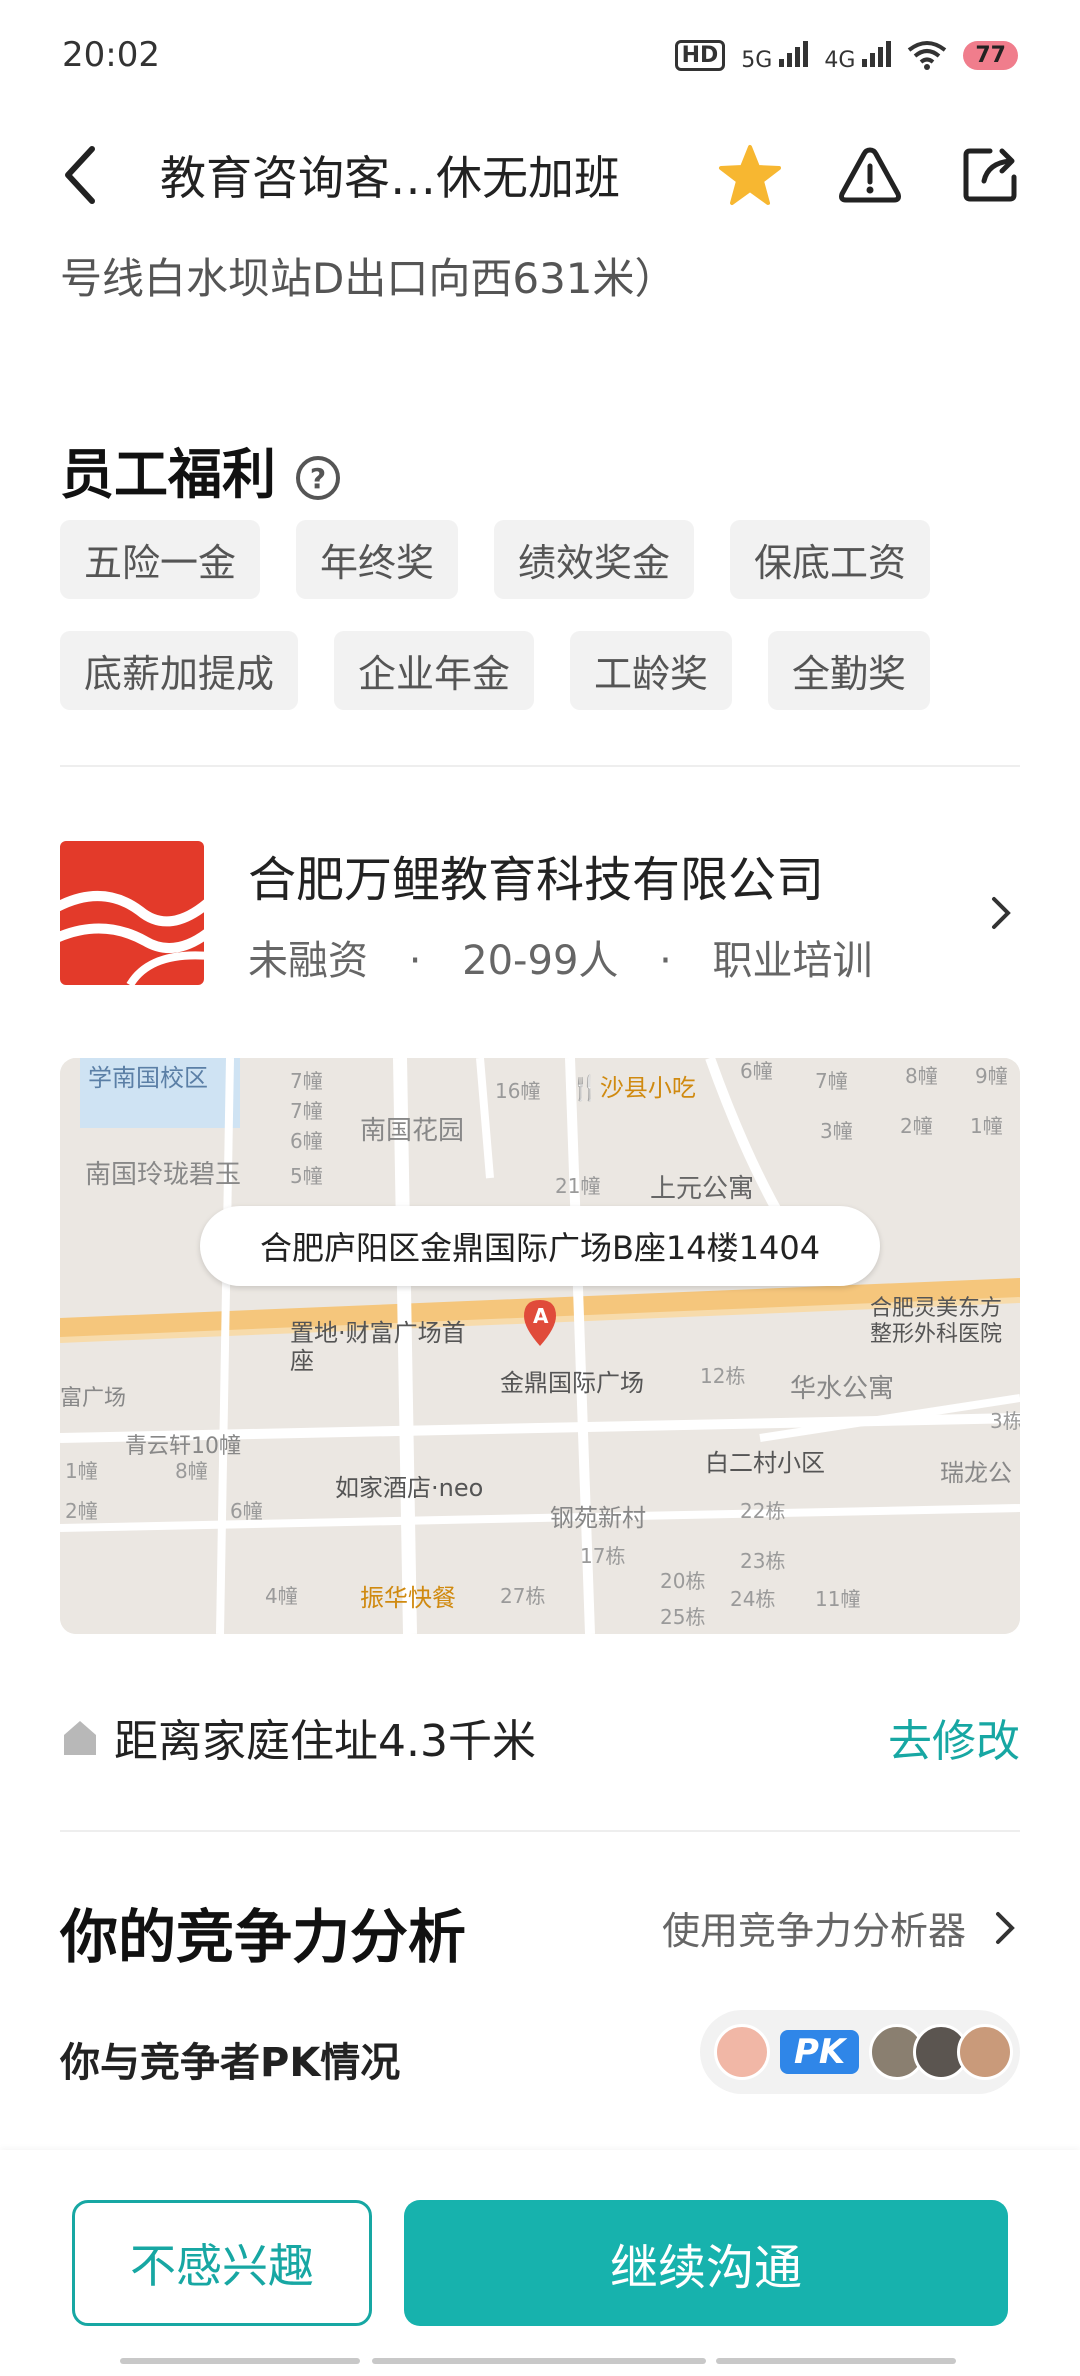 The image size is (1080, 2376). Describe the element at coordinates (408, 1598) in the screenshot. I see `map-label: 振华快餐` at that location.